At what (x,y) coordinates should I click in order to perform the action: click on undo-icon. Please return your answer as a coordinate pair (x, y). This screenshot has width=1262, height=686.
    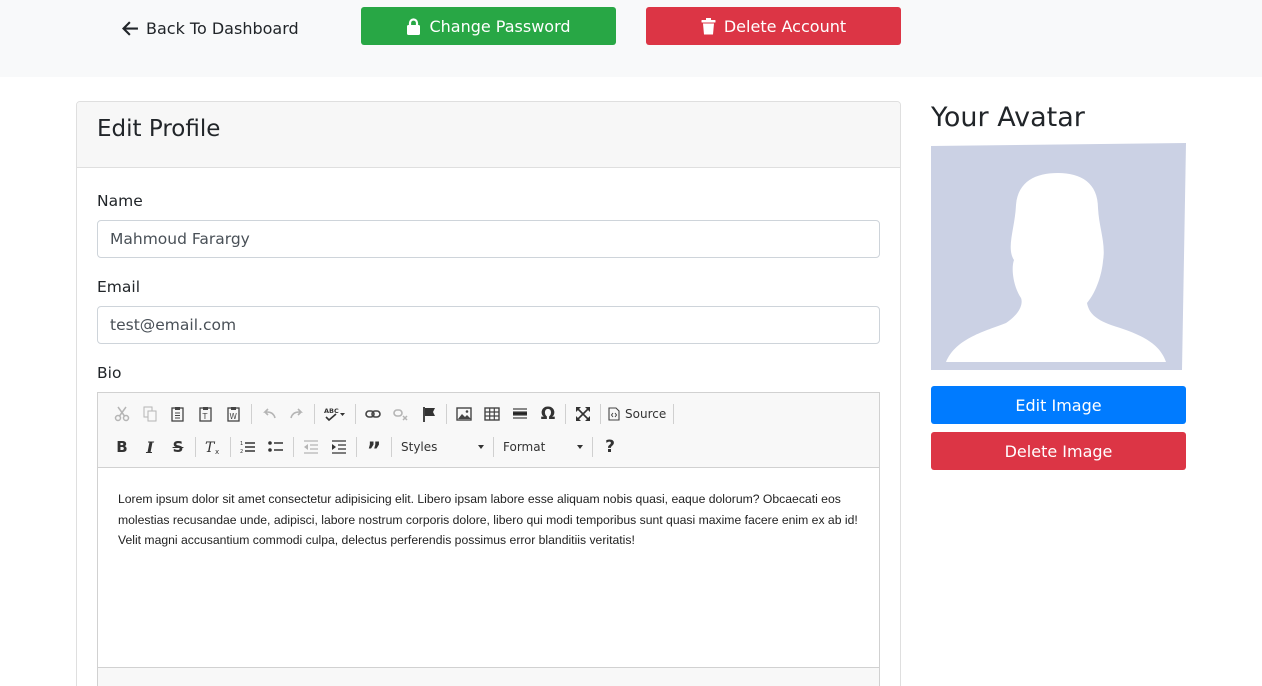
    Looking at the image, I should click on (269, 414).